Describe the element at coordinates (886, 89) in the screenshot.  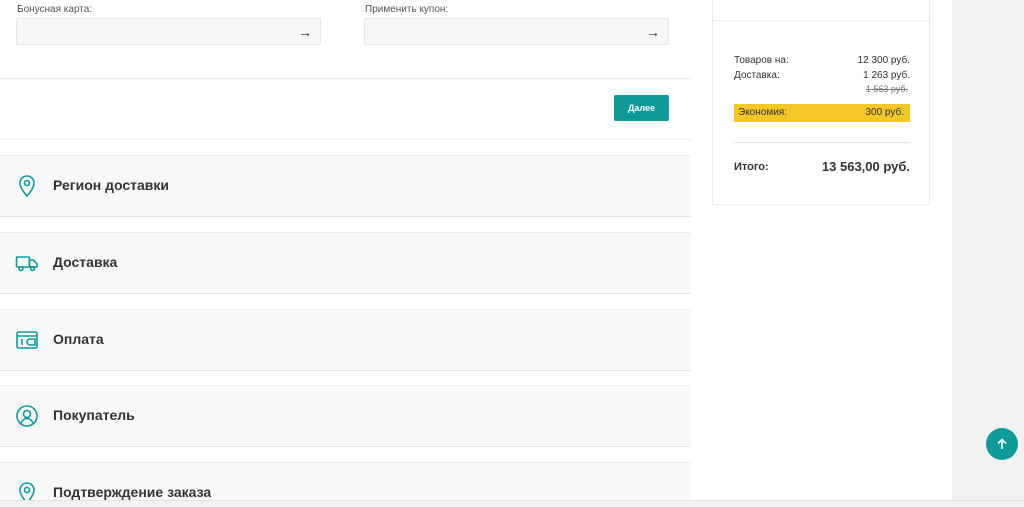
I see `delivery-old-price: 1 563 руб.` at that location.